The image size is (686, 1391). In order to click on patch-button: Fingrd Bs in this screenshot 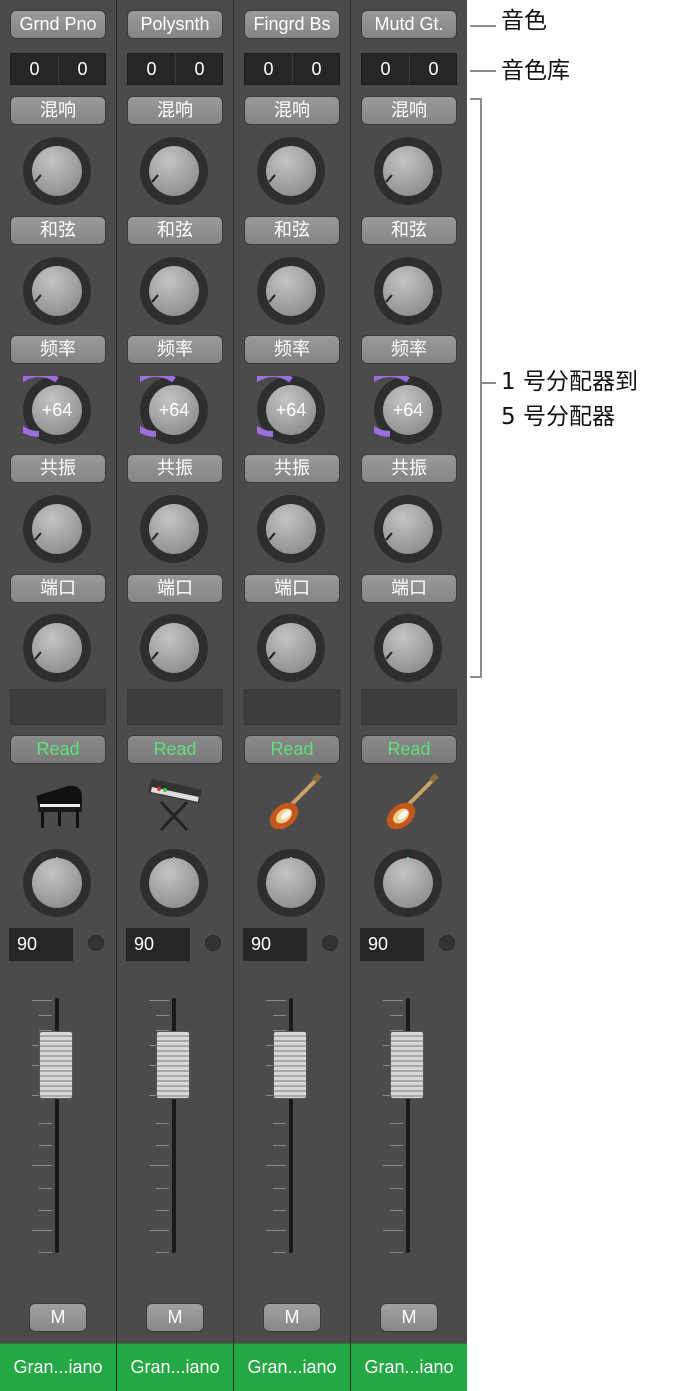, I will do `click(292, 24)`.